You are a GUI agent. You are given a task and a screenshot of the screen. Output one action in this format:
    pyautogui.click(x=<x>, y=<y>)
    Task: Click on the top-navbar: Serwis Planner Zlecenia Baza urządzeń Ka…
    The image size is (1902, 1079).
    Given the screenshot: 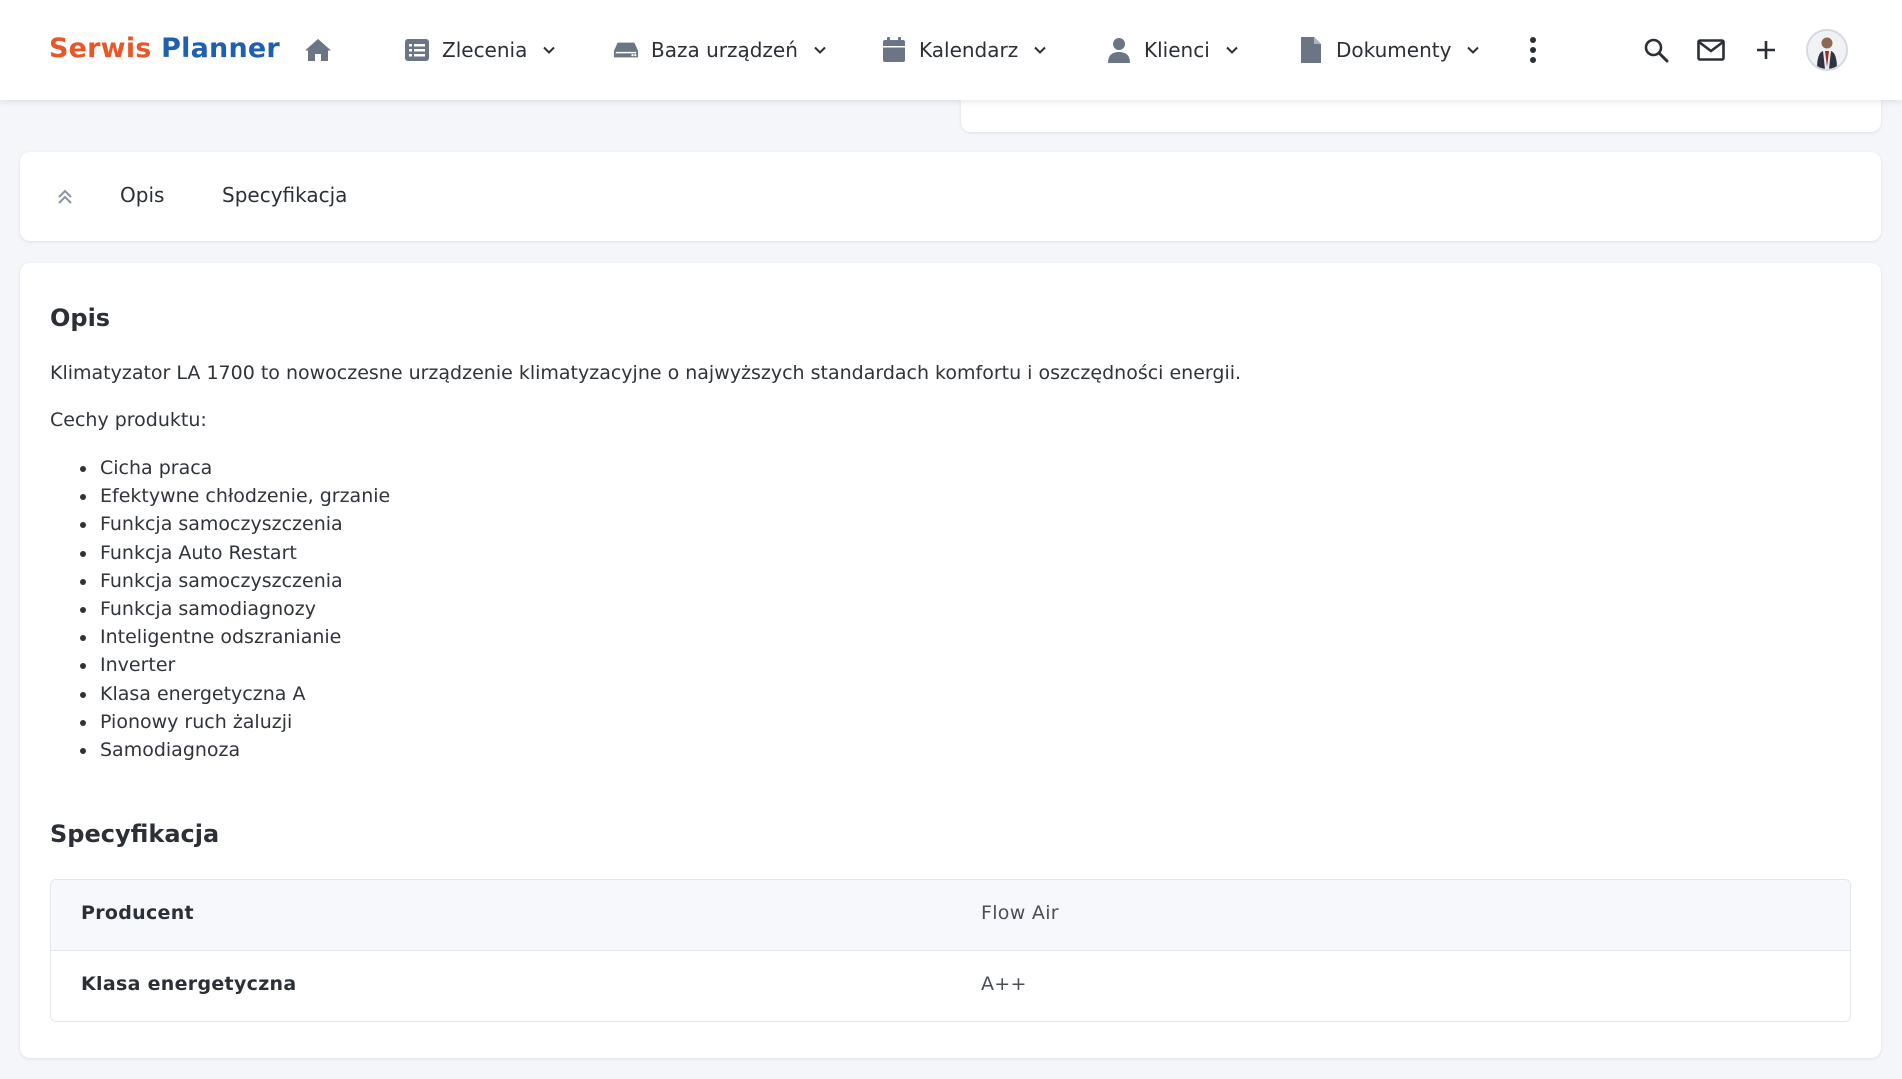 What is the action you would take?
    pyautogui.click(x=951, y=50)
    